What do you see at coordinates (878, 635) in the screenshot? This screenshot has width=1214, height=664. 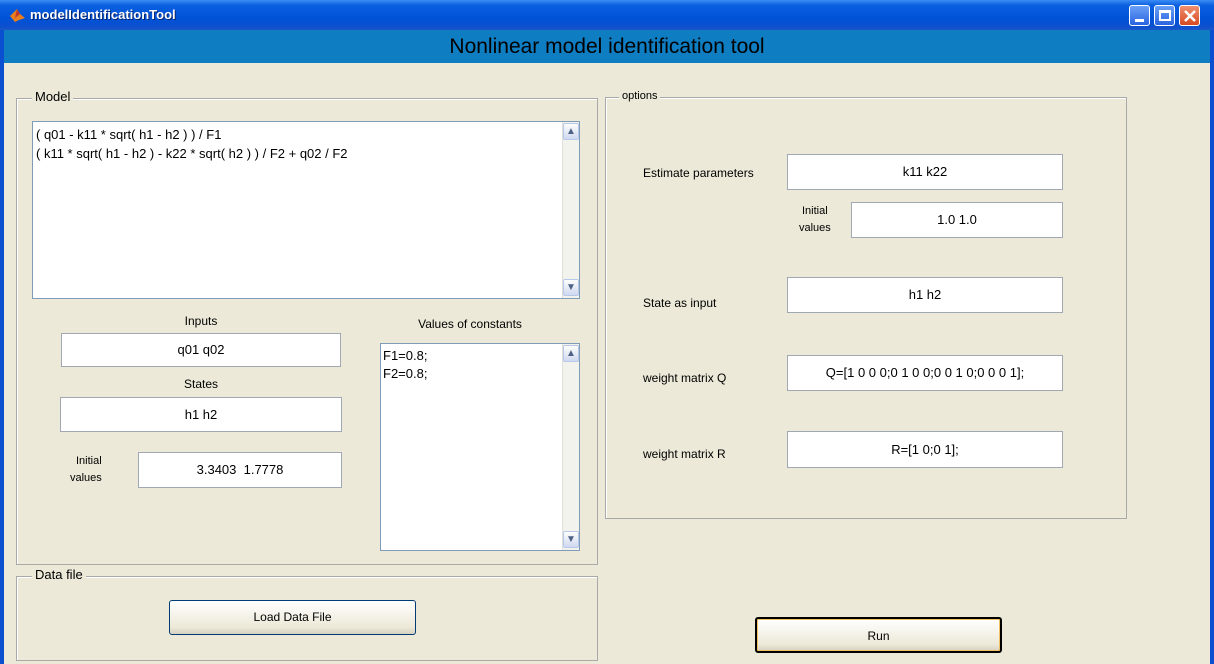 I see `run-button: Run` at bounding box center [878, 635].